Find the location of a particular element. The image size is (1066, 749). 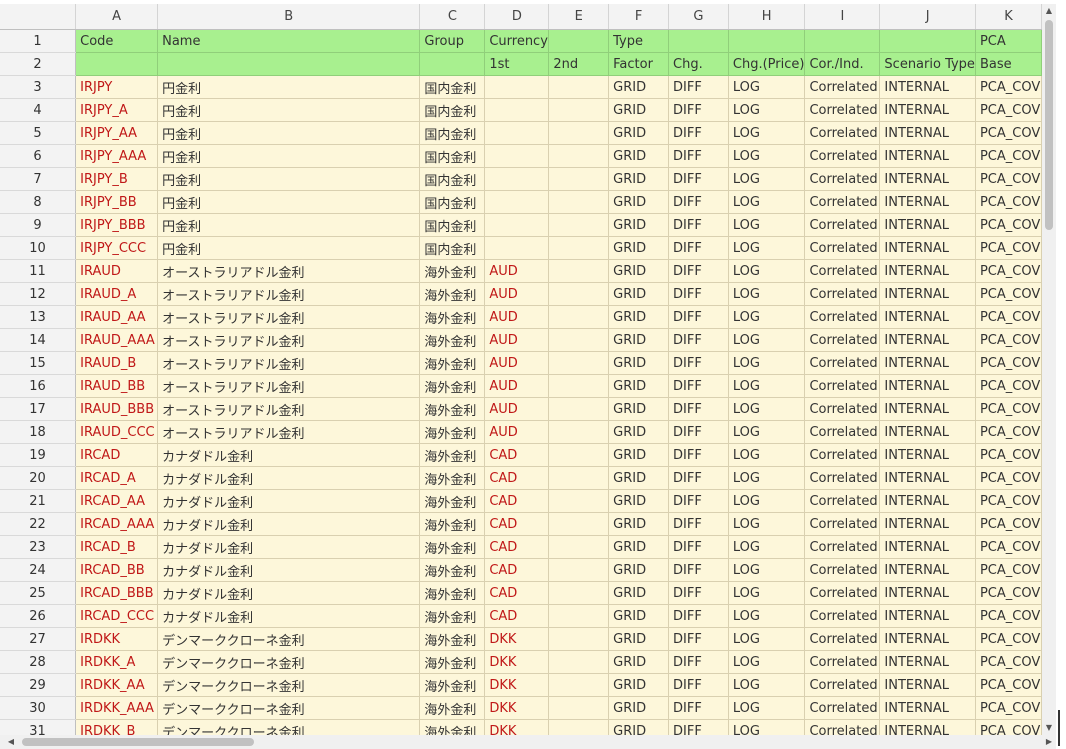

column-header-f: F is located at coordinates (639, 17).